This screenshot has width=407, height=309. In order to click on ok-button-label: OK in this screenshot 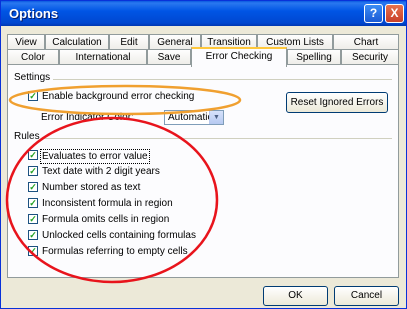, I will do `click(295, 295)`.